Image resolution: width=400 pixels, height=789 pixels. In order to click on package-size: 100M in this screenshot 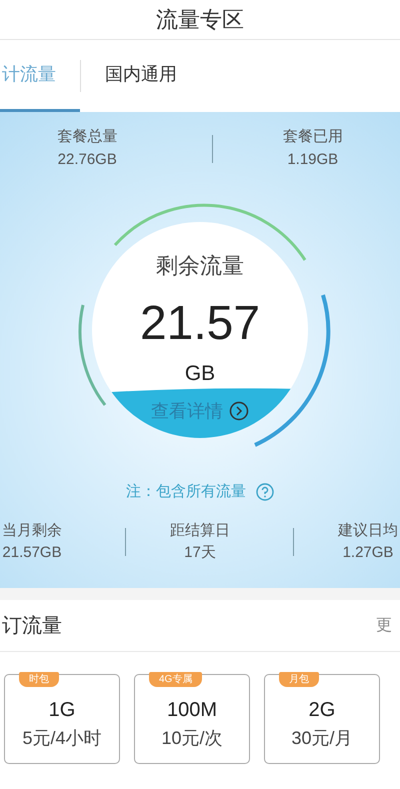, I will do `click(192, 710)`.